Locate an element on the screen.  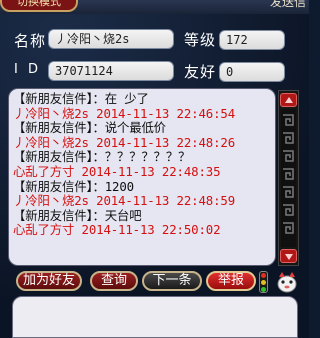
scroll-track is located at coordinates (288, 178).